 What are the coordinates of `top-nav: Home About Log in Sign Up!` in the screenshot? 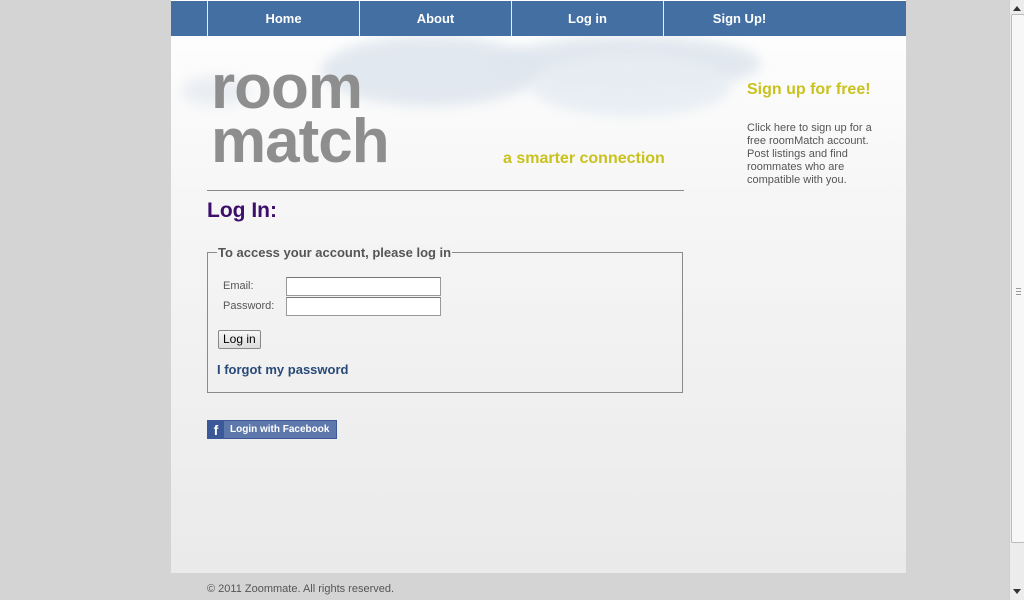 It's located at (538, 18).